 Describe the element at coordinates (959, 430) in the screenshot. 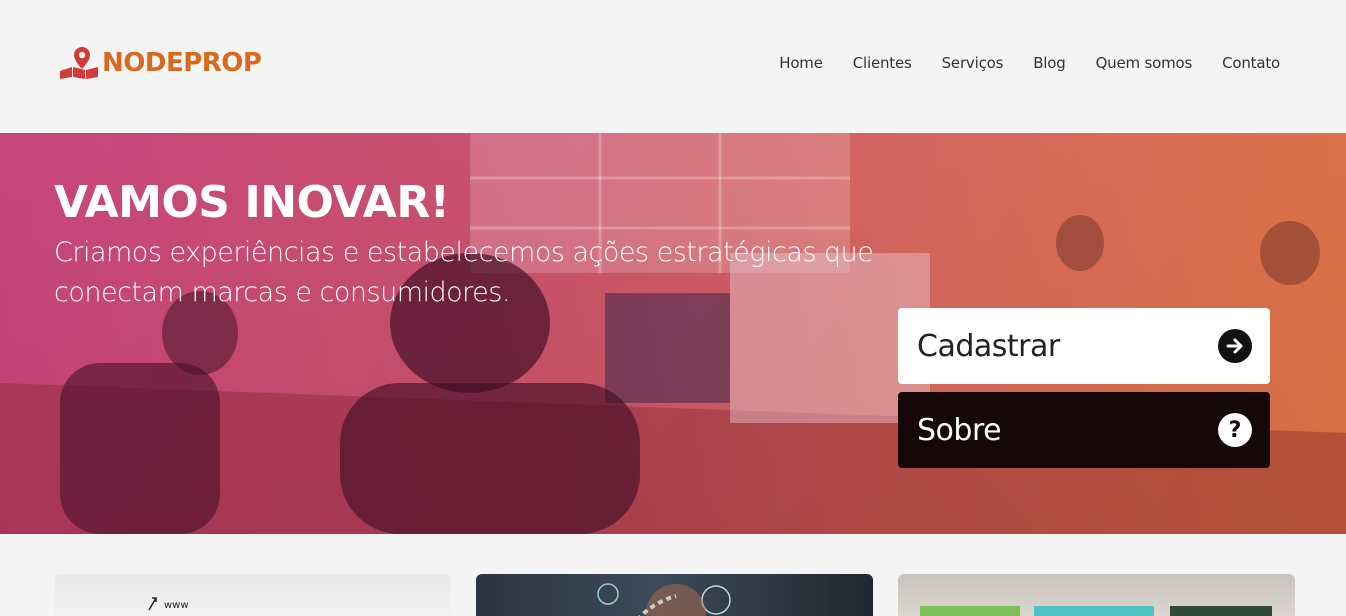

I see `about-label: Sobre` at that location.